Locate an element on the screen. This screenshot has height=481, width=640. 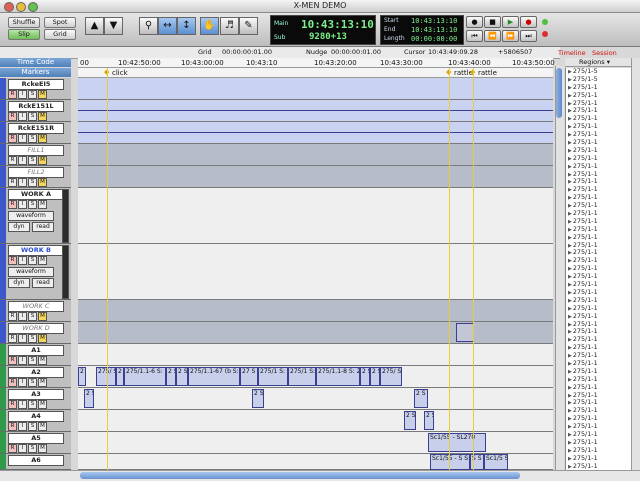
trim-tool-icon: ↔ is located at coordinates (167, 26).